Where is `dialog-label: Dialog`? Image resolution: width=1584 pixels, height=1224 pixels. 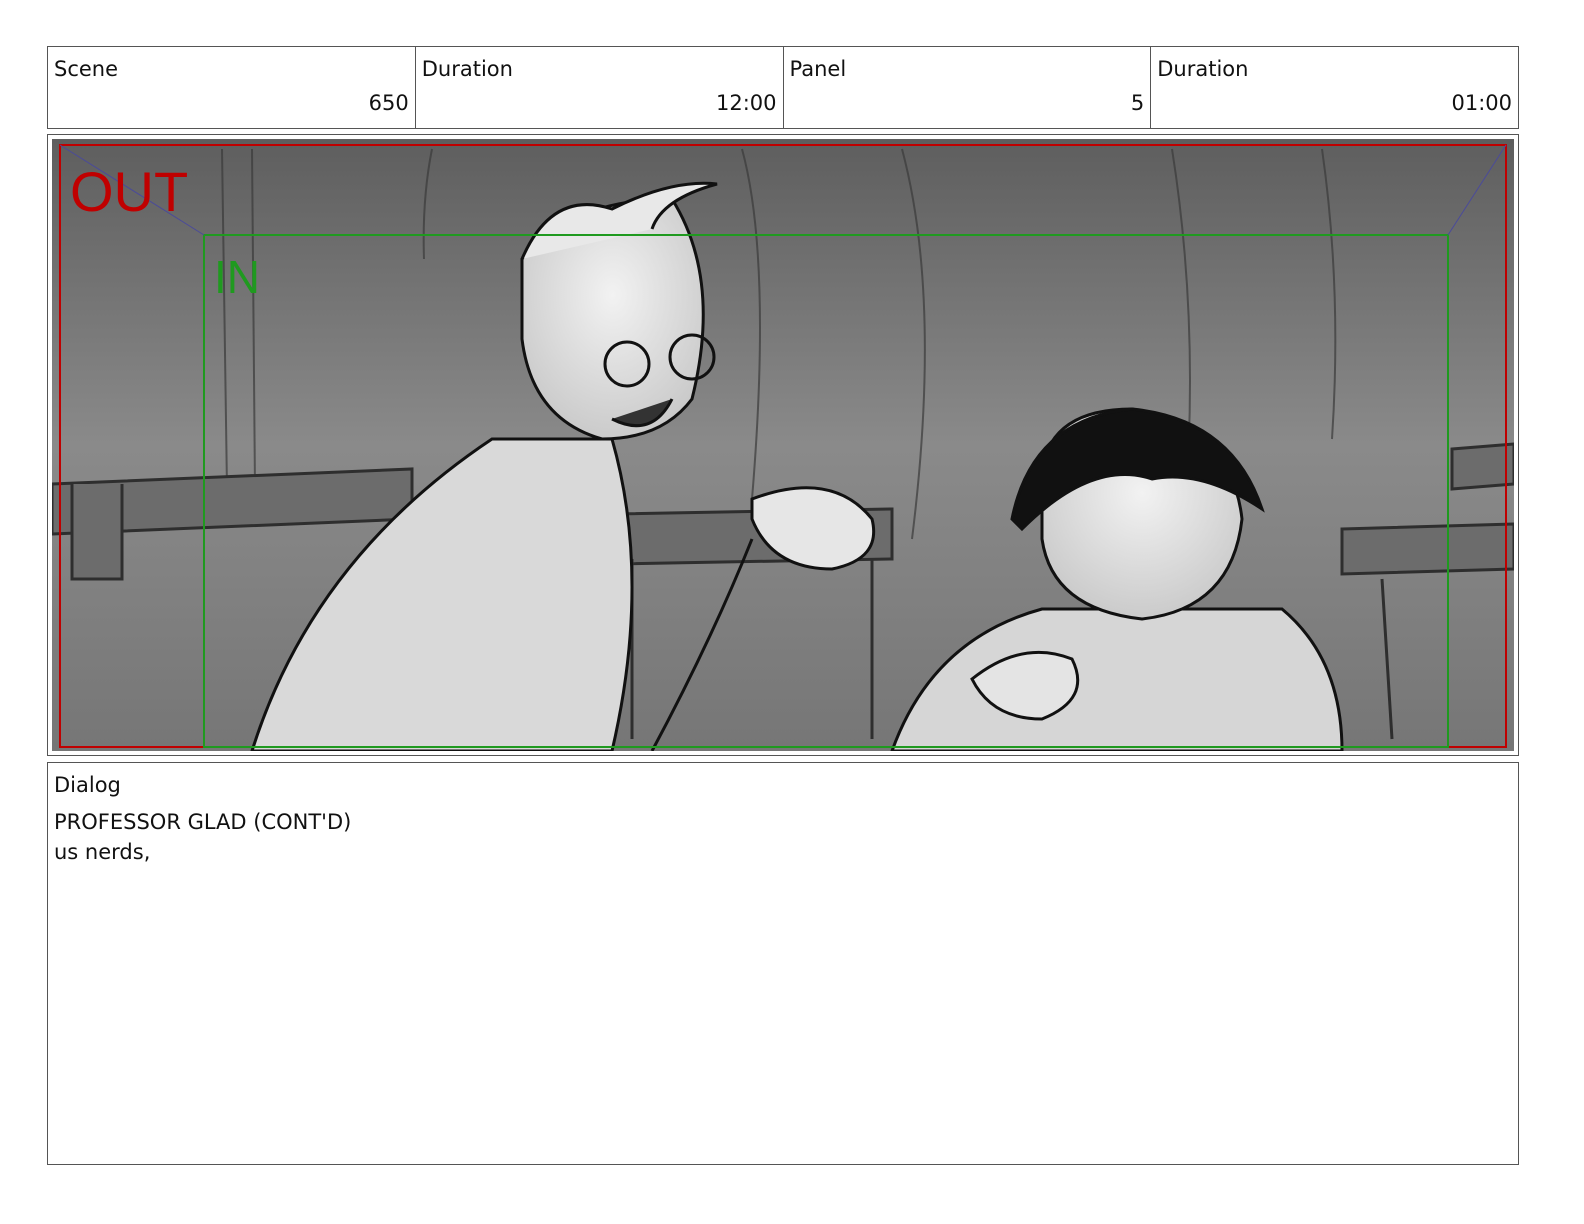
dialog-label: Dialog is located at coordinates (87, 785).